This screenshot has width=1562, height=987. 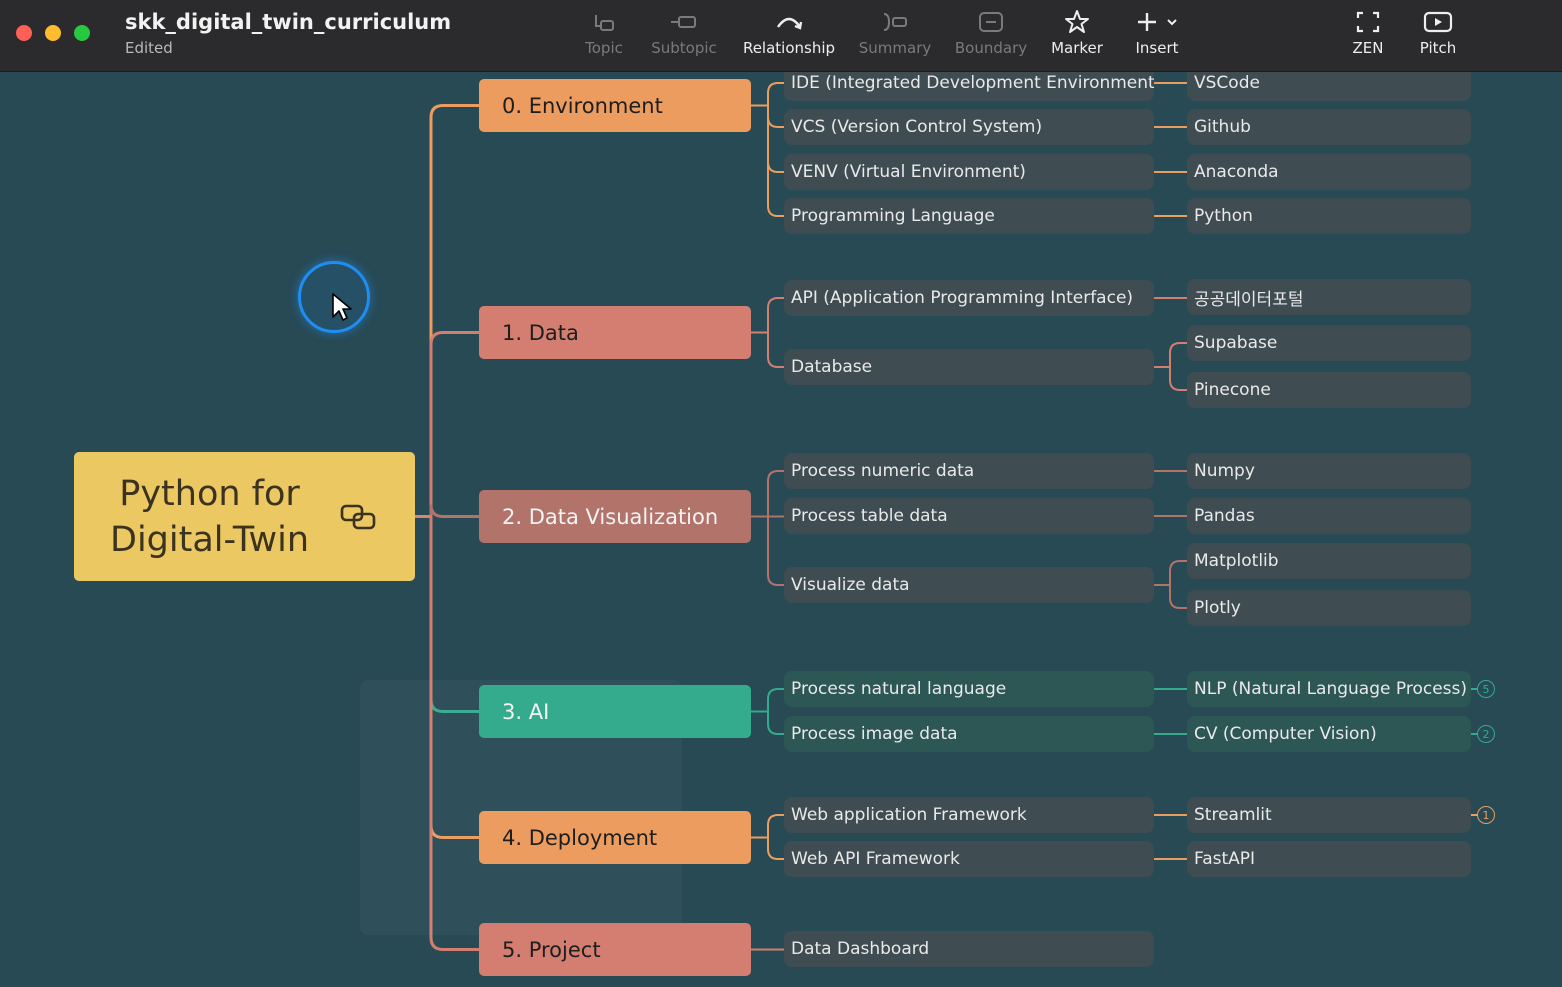 I want to click on subtopic-1: VCS (Version Control System), so click(x=969, y=127).